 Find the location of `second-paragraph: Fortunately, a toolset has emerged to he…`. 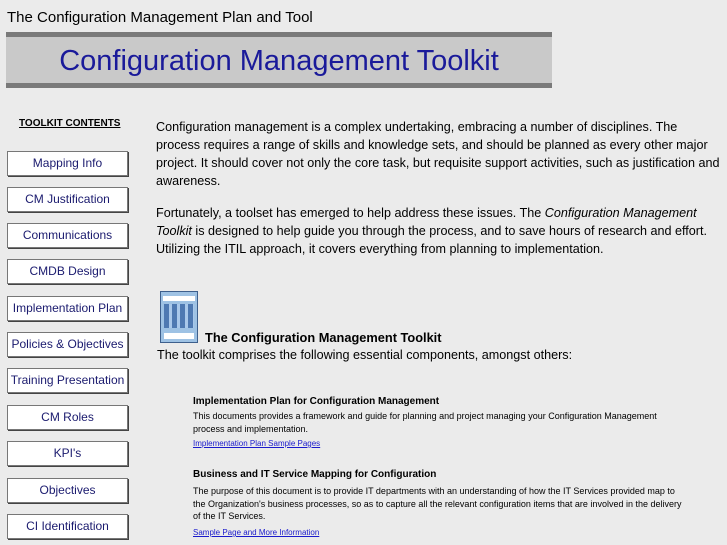

second-paragraph: Fortunately, a toolset has emerged to he… is located at coordinates (438, 231).